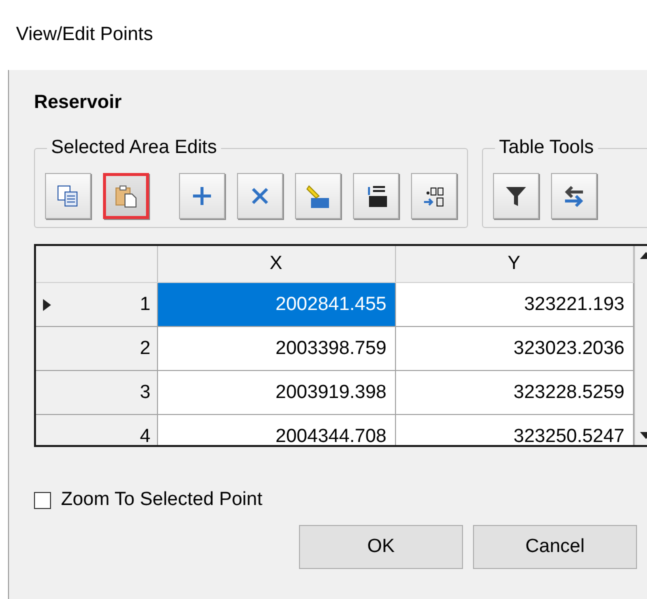 This screenshot has width=647, height=599. What do you see at coordinates (145, 435) in the screenshot?
I see `row-number: 4` at bounding box center [145, 435].